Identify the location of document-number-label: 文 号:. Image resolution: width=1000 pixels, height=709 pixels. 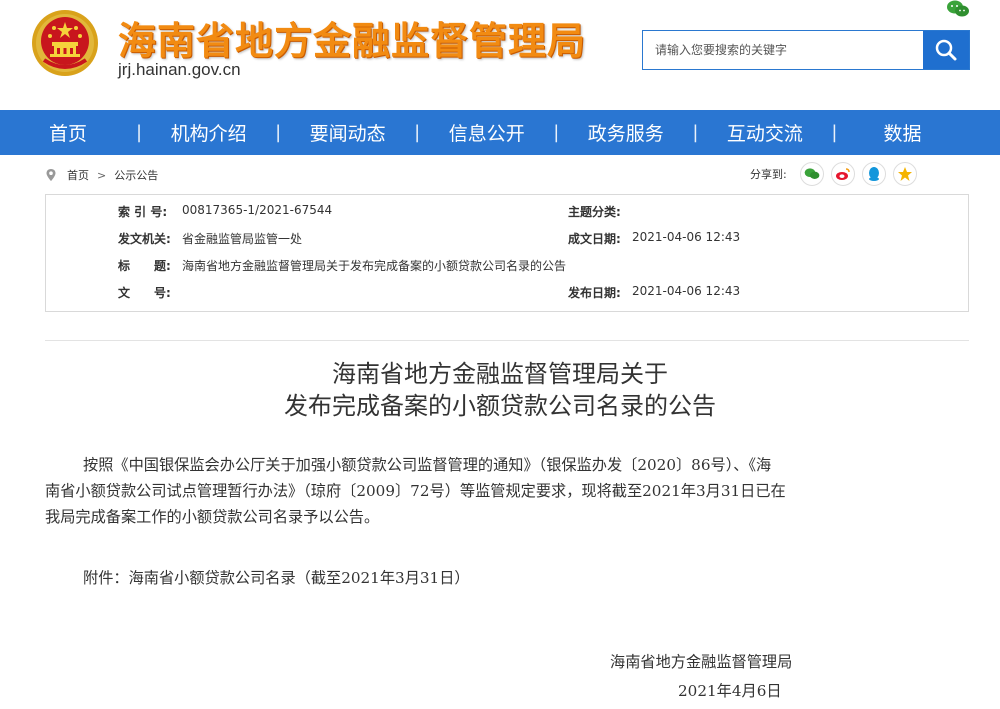
(144, 293).